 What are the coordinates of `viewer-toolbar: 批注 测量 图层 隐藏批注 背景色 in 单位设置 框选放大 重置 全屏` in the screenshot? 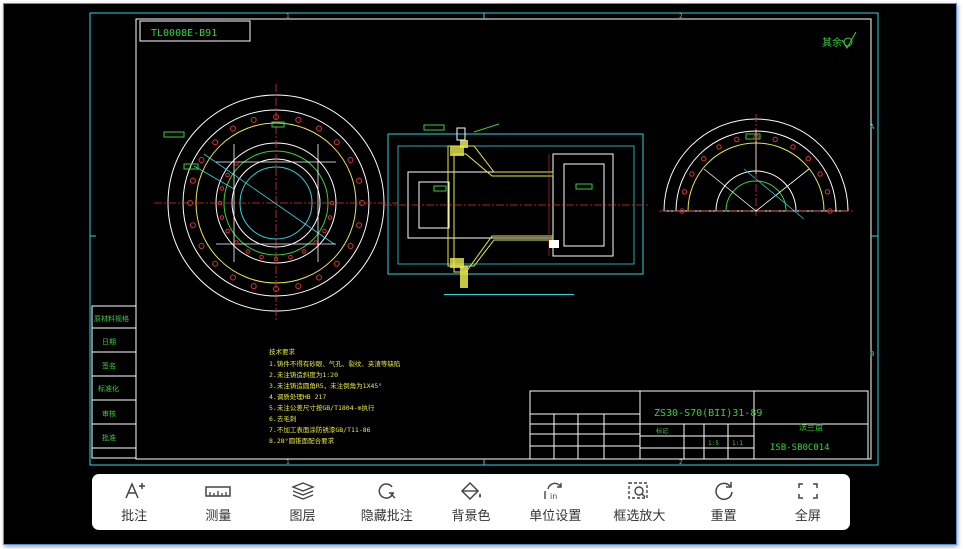 It's located at (471, 502).